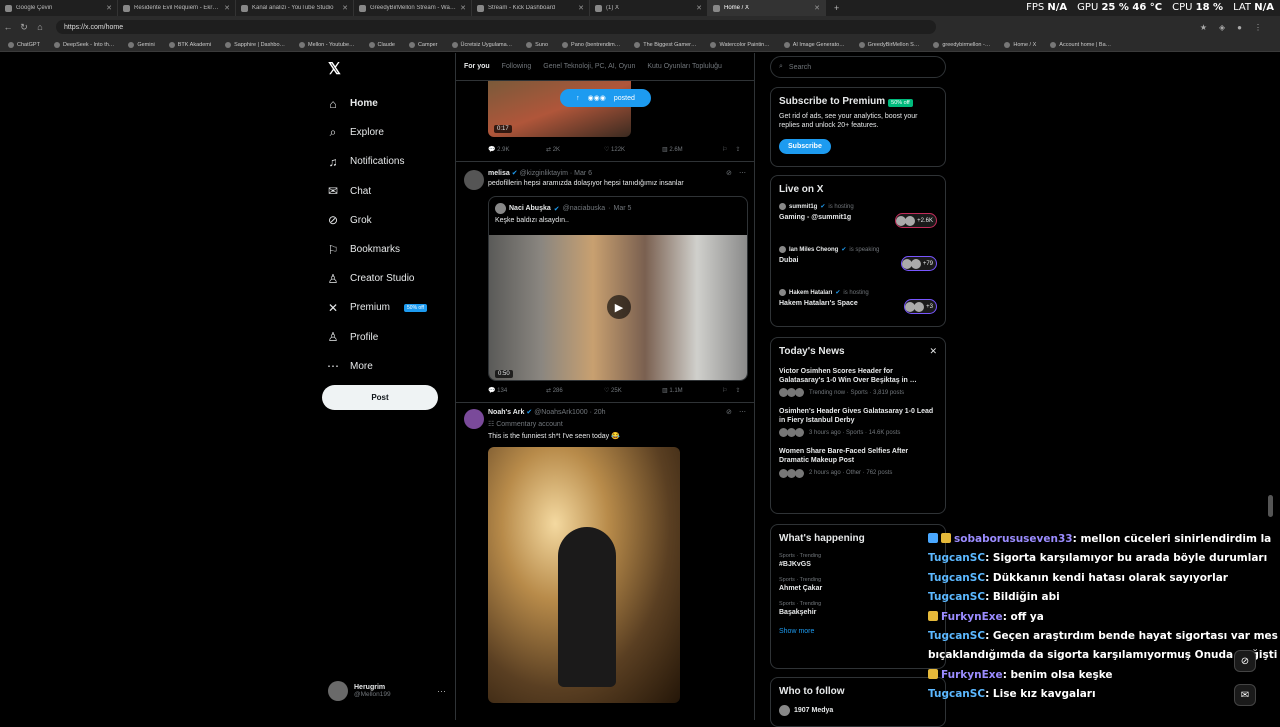 The image size is (1280, 727). What do you see at coordinates (584, 575) in the screenshot?
I see `post-image` at bounding box center [584, 575].